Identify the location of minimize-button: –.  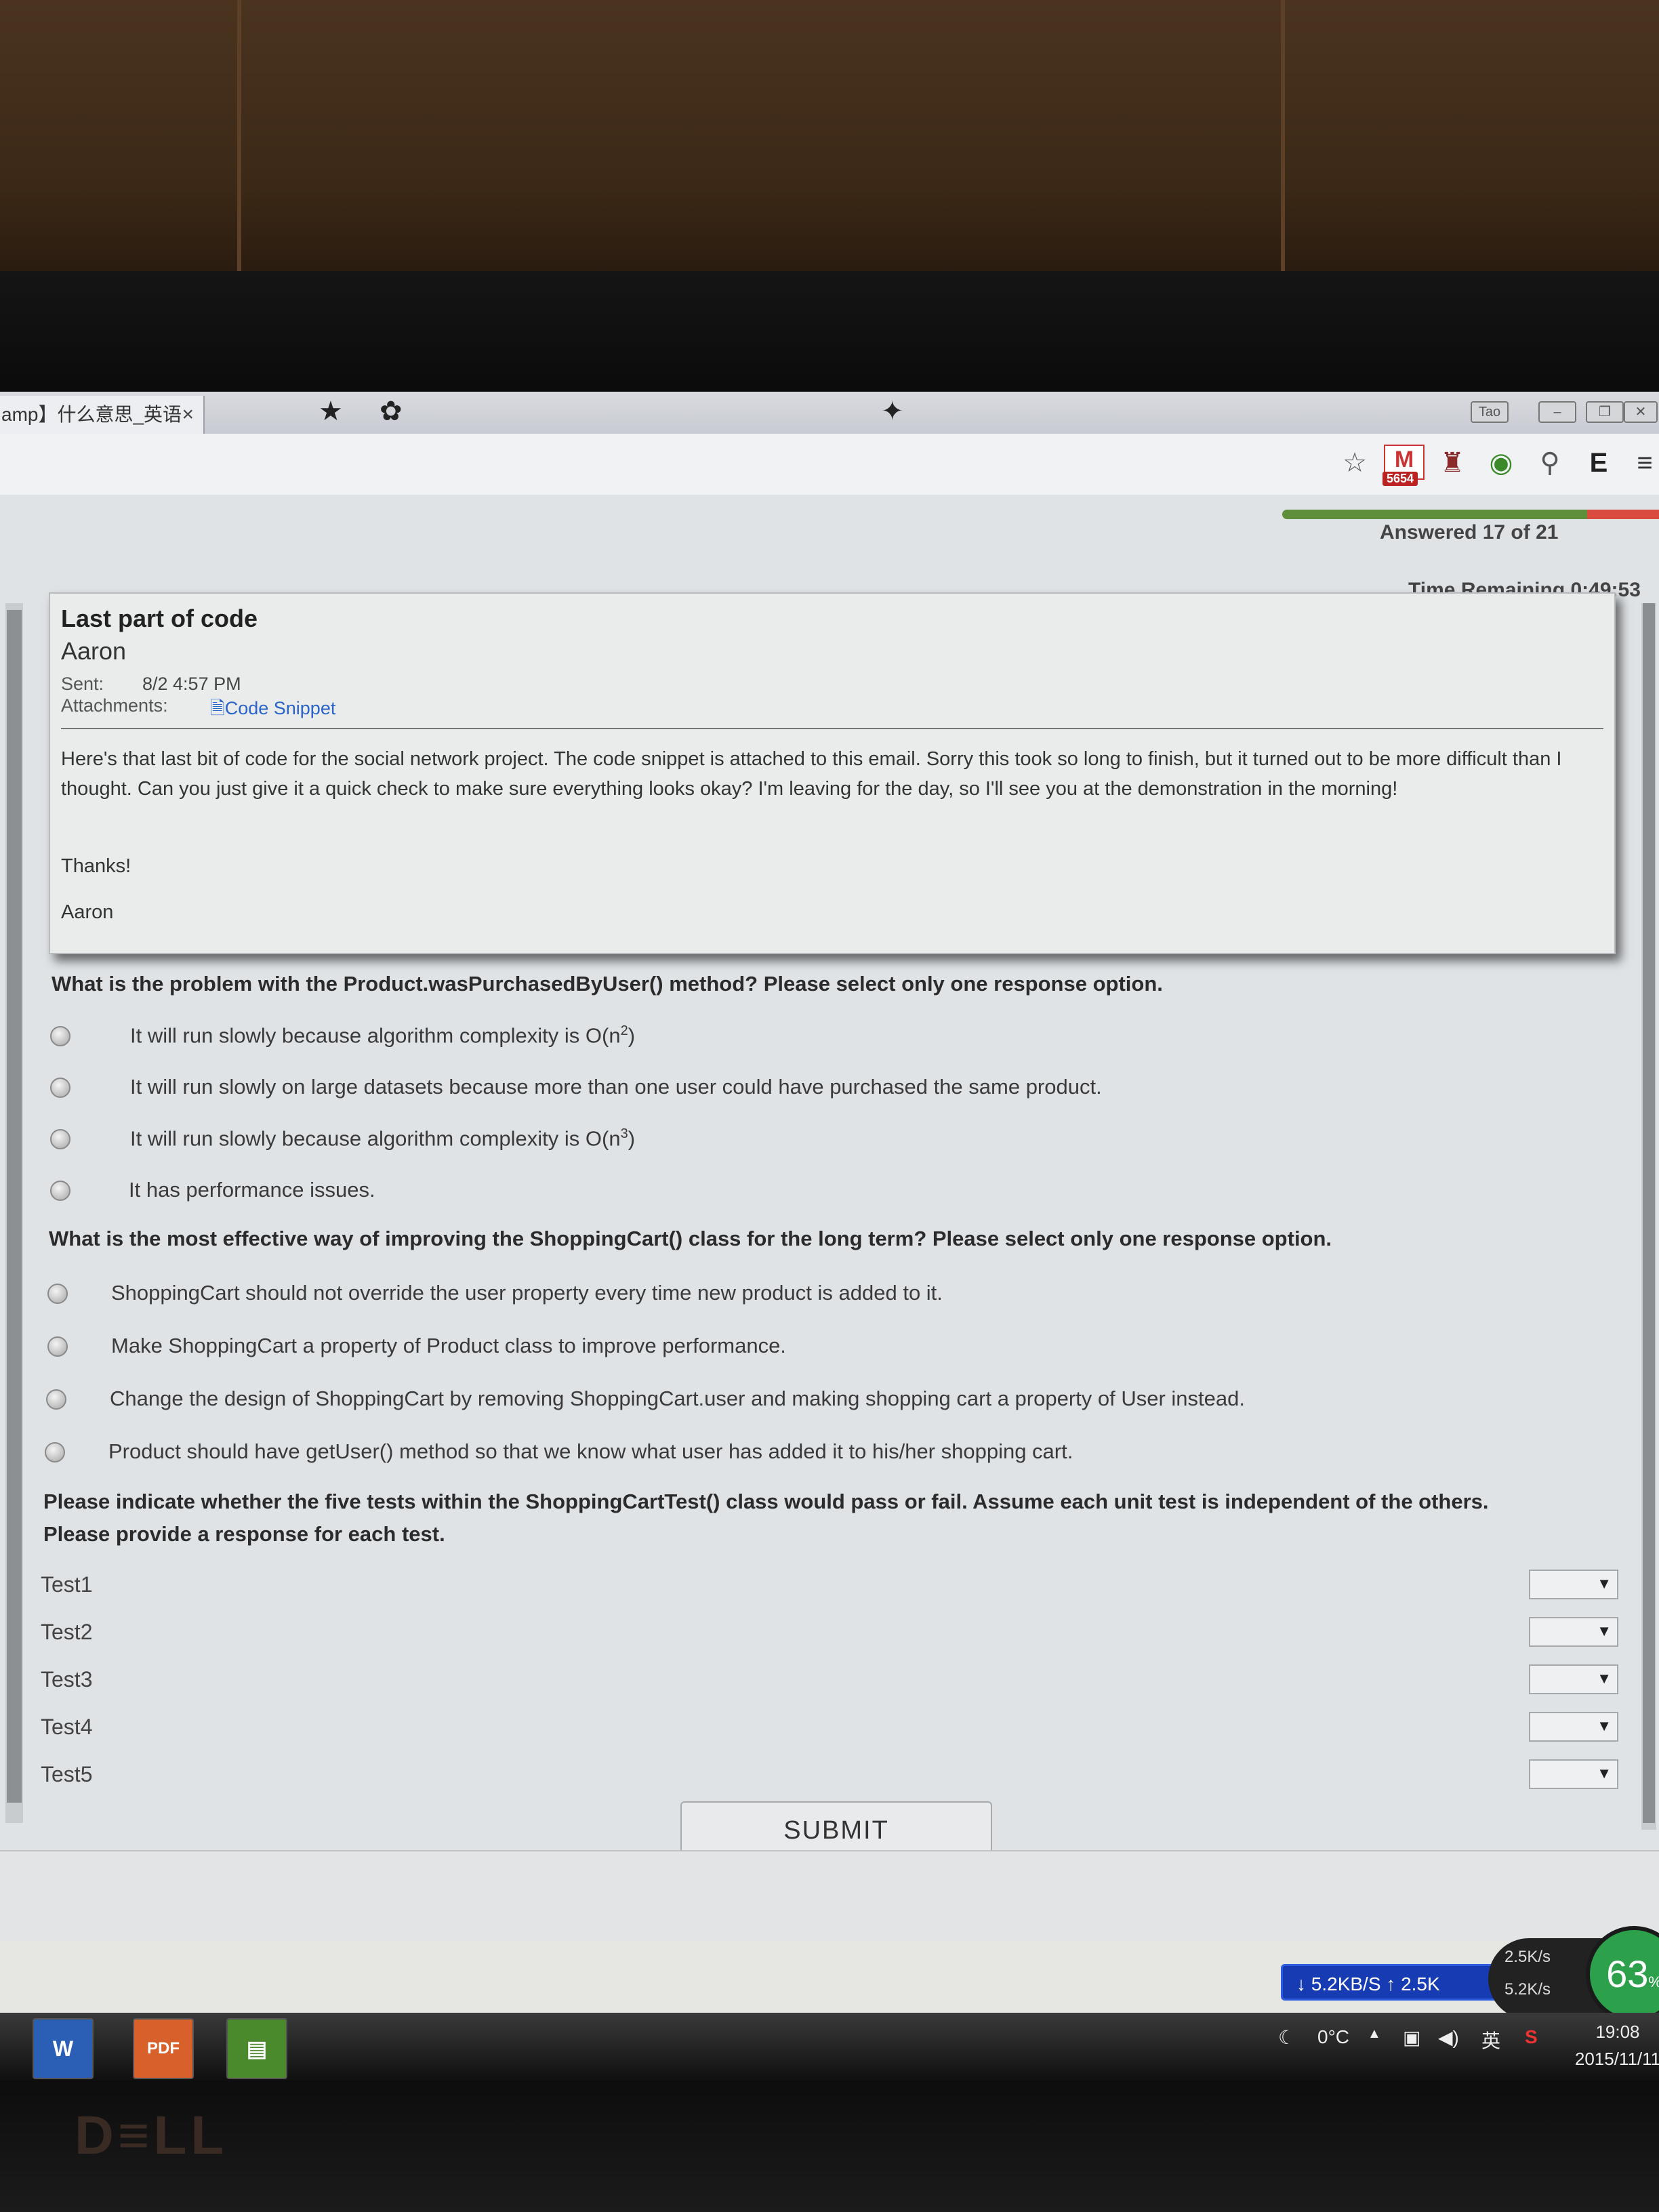
(1557, 412).